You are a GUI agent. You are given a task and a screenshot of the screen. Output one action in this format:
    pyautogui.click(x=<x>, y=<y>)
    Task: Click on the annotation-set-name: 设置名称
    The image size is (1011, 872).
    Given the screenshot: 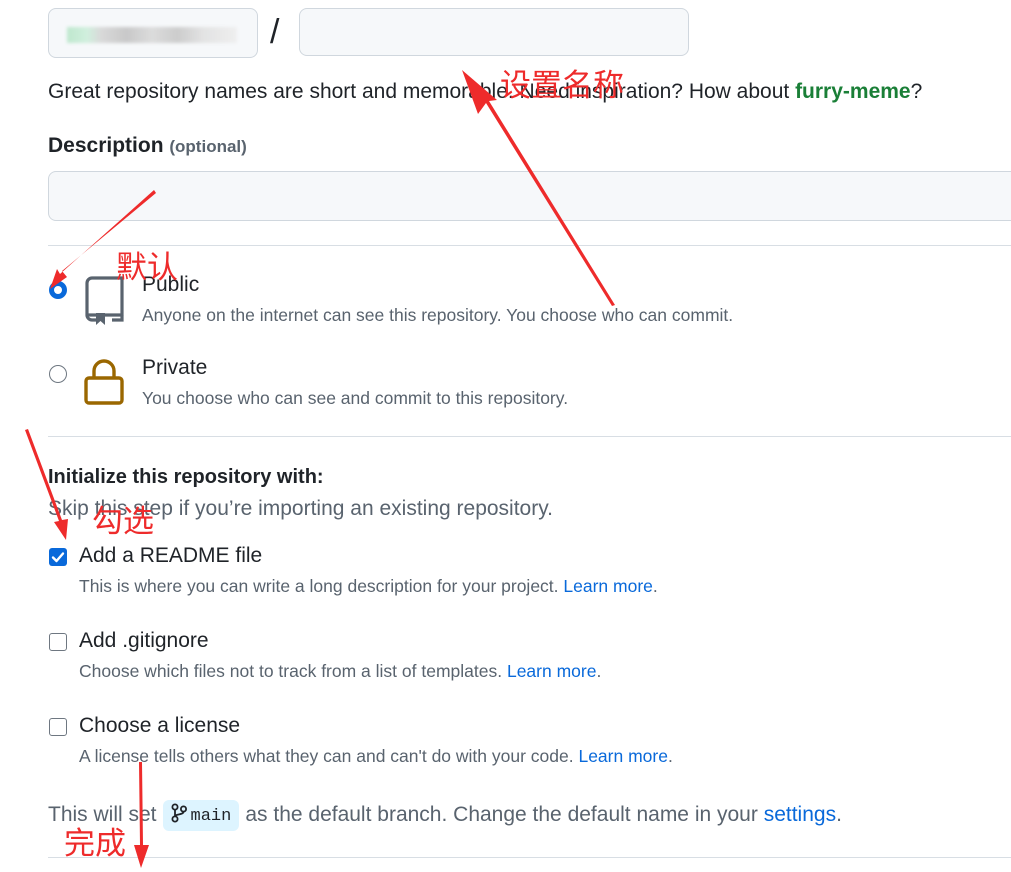 What is the action you would take?
    pyautogui.click(x=562, y=86)
    